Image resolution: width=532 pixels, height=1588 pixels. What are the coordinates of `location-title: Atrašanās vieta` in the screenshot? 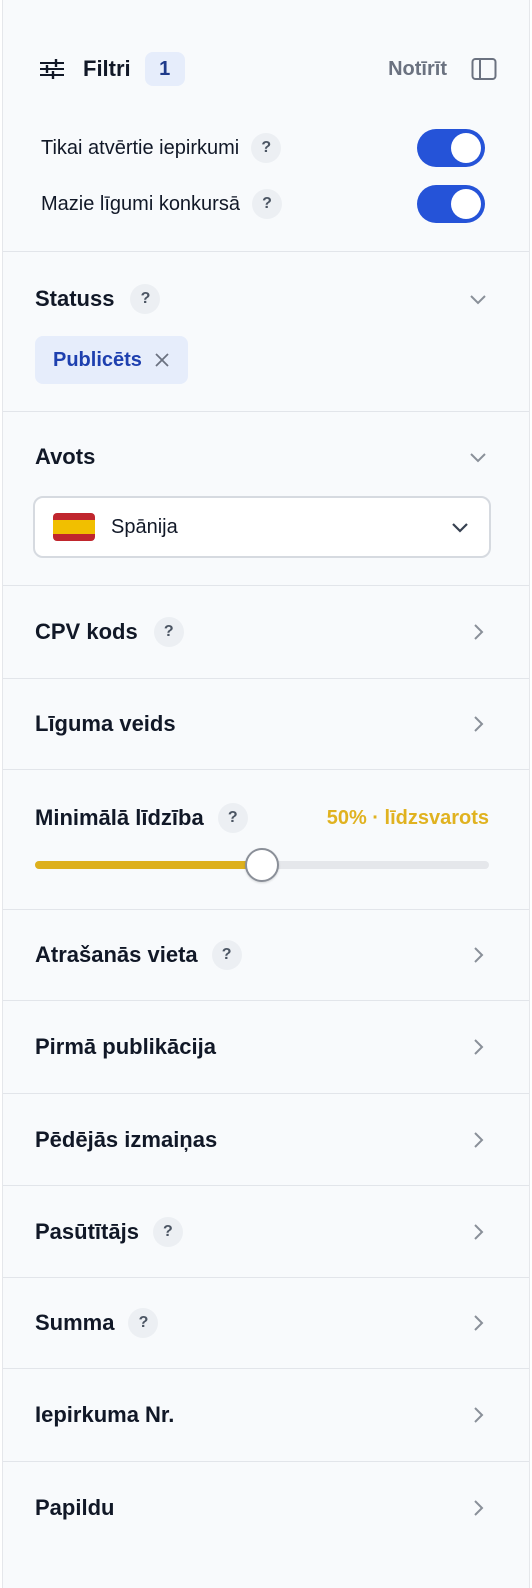 It's located at (116, 954).